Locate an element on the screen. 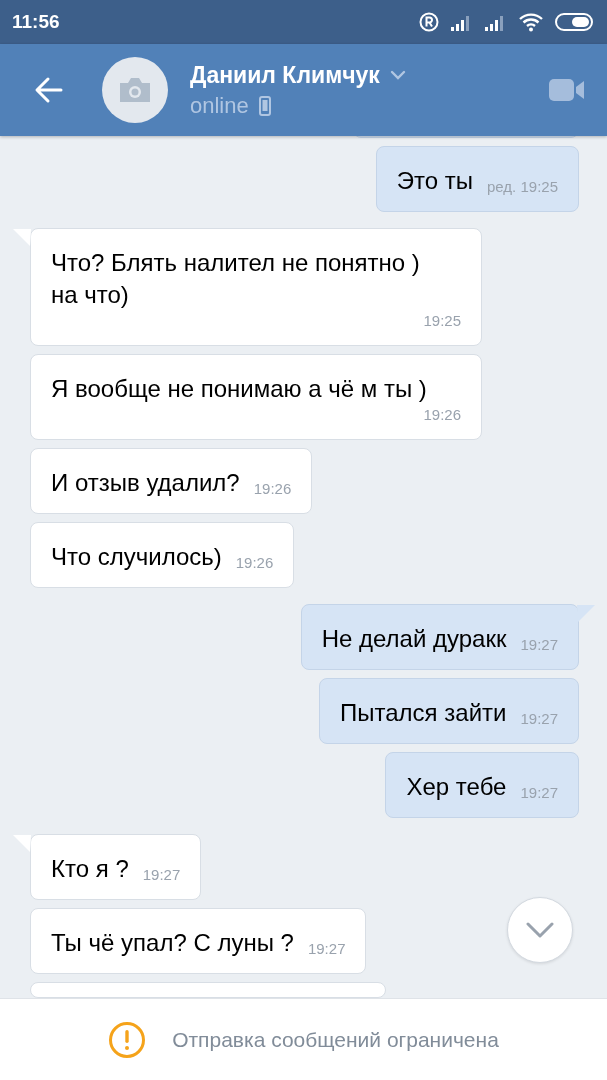 The image size is (607, 1080). camera-icon is located at coordinates (135, 90).